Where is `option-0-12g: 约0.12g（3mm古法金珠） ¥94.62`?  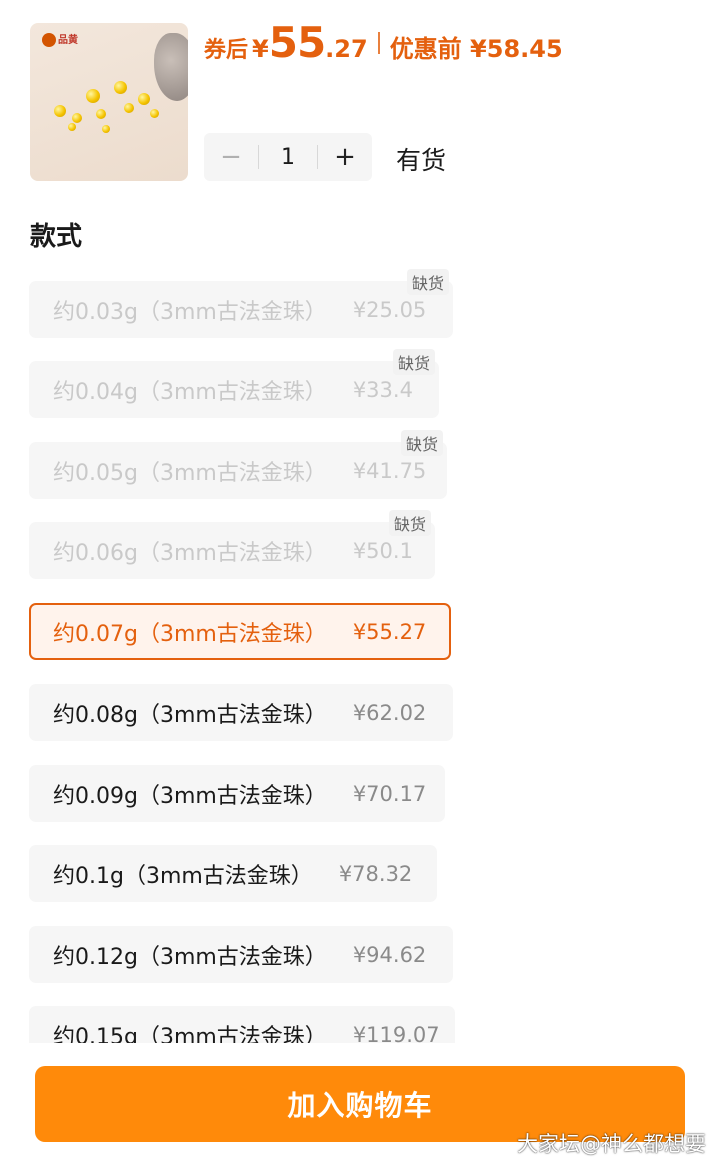 option-0-12g: 约0.12g（3mm古法金珠） ¥94.62 is located at coordinates (241, 954).